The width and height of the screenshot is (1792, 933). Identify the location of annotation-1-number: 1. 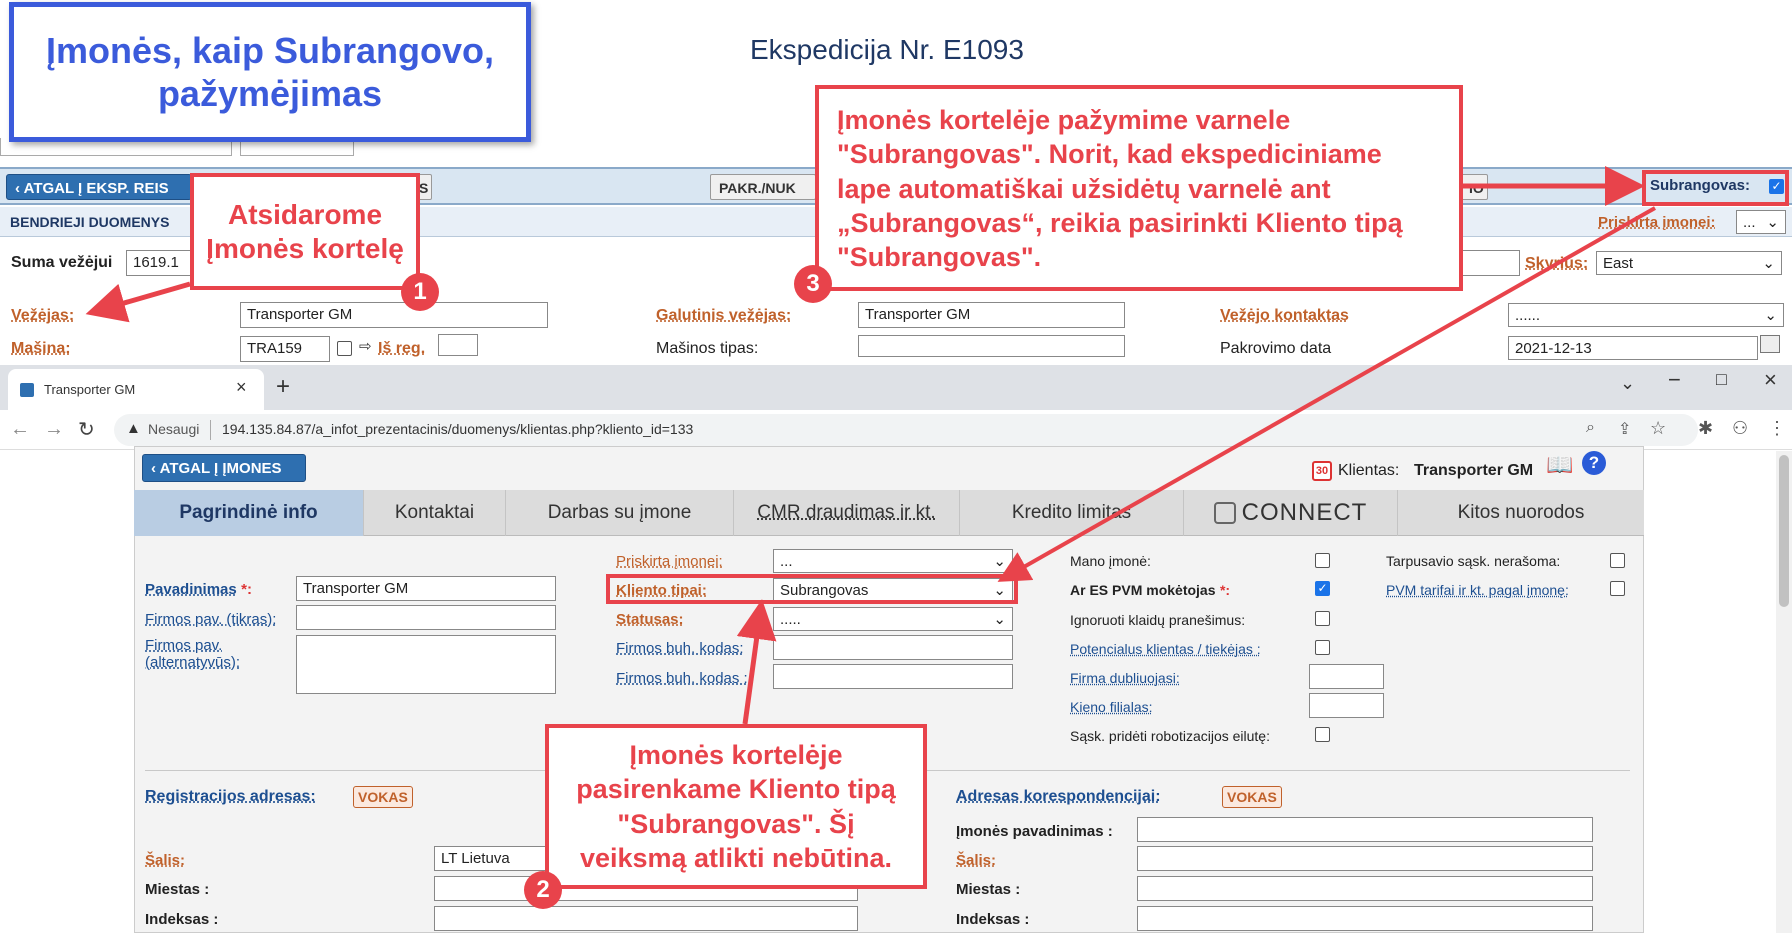
(420, 292).